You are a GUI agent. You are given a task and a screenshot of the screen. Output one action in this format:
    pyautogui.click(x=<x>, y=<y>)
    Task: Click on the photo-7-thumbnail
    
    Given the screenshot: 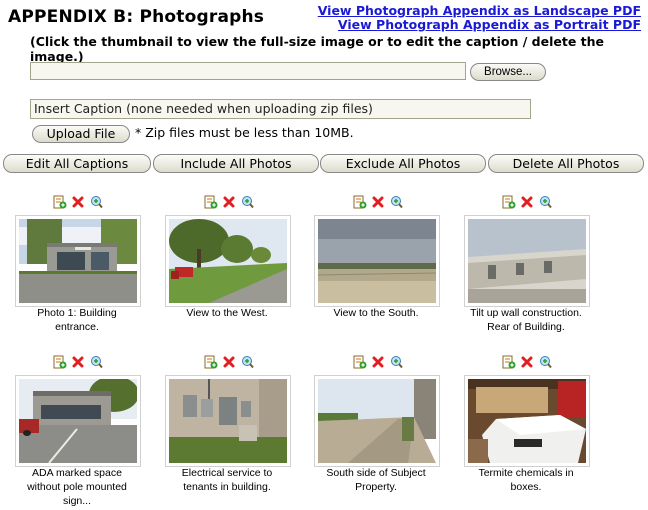 What is the action you would take?
    pyautogui.click(x=377, y=421)
    